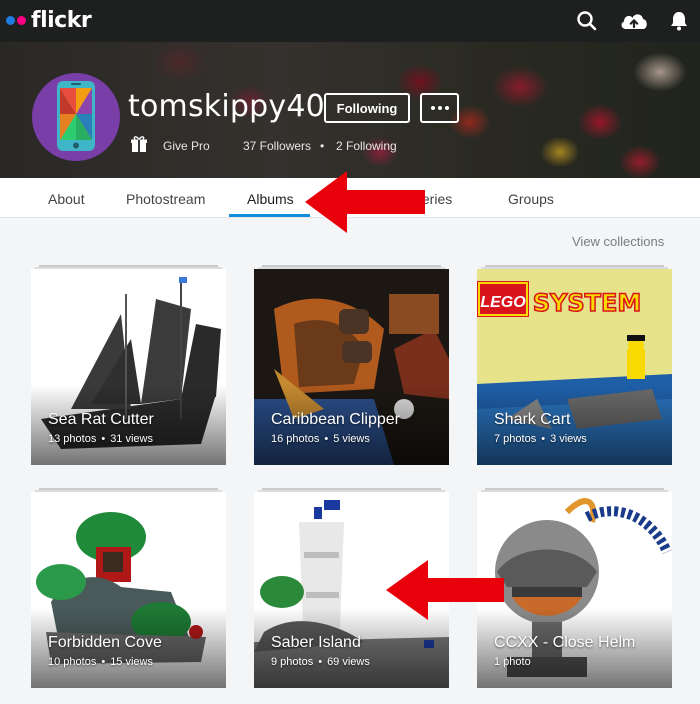 Image resolution: width=700 pixels, height=704 pixels. Describe the element at coordinates (335, 419) in the screenshot. I see `album-title: Caribbean Clipper` at that location.